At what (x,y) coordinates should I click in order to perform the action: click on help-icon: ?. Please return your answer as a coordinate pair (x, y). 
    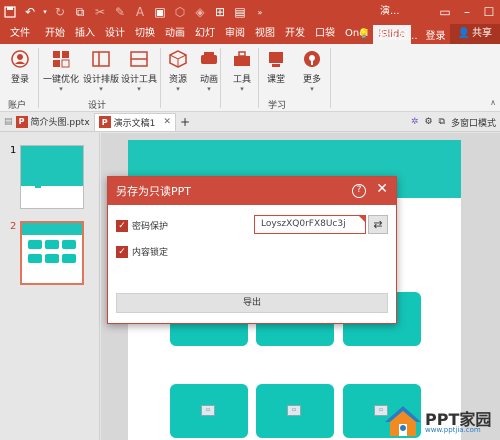
    Looking at the image, I should click on (359, 191).